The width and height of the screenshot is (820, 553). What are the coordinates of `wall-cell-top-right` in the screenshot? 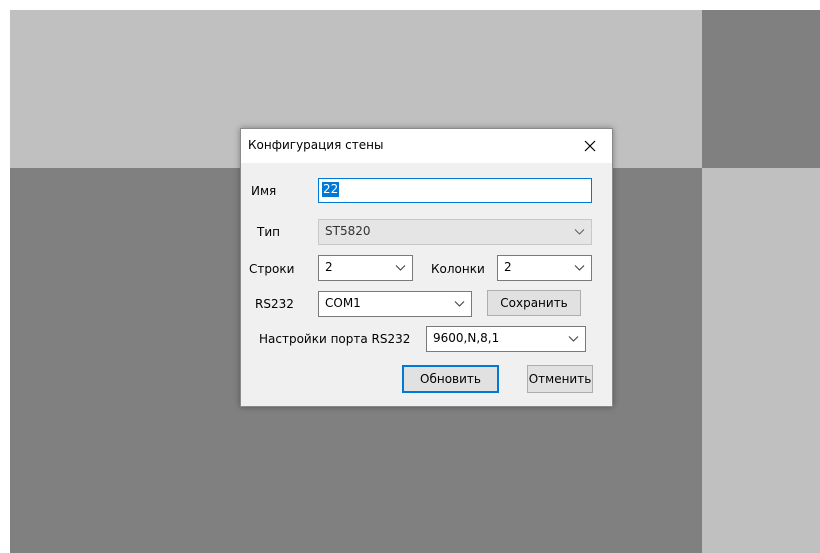 It's located at (761, 89).